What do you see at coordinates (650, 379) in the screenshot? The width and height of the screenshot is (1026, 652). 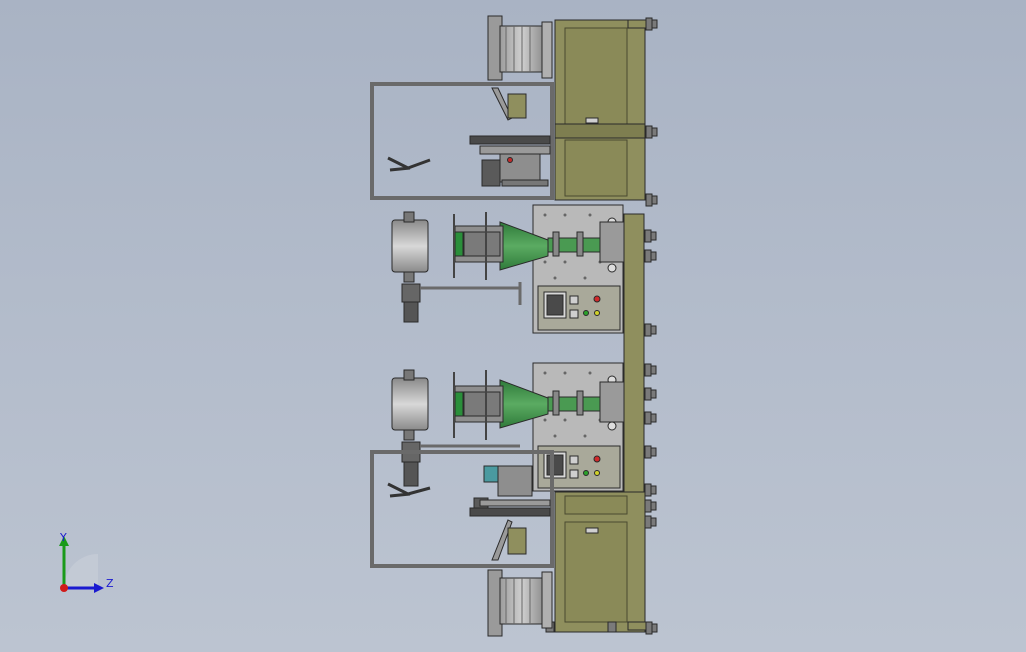 I see `central-column-feet` at bounding box center [650, 379].